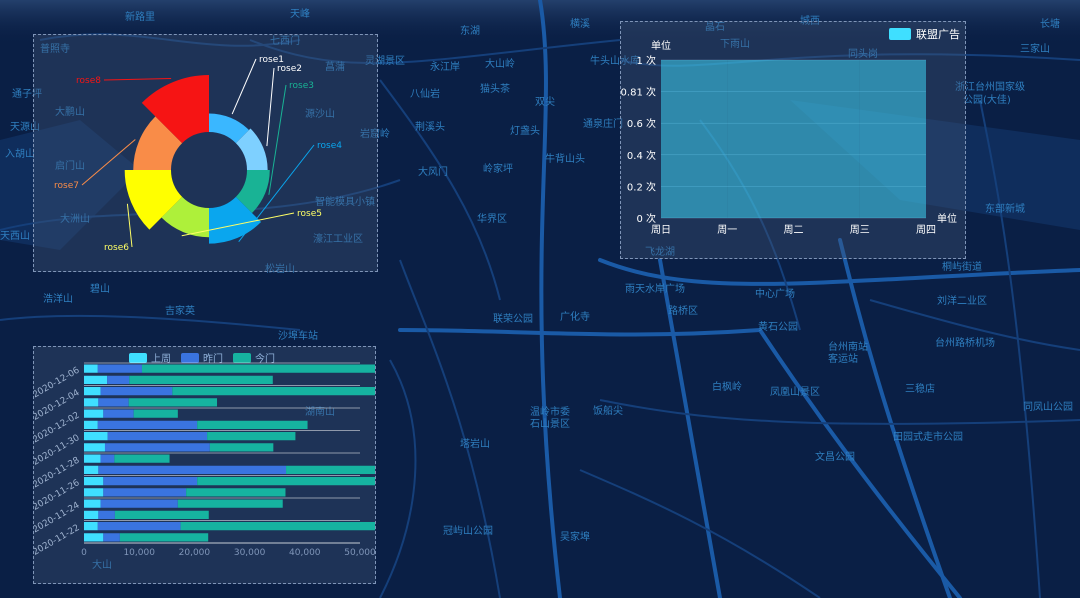  What do you see at coordinates (58, 299) in the screenshot?
I see `map-place-label: 浩洋山` at bounding box center [58, 299].